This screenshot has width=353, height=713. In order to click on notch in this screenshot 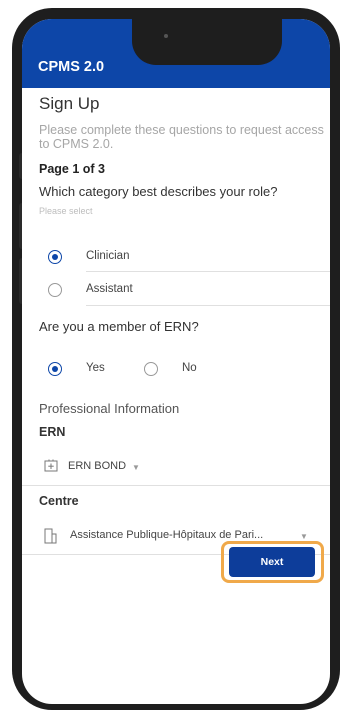, I will do `click(207, 42)`.